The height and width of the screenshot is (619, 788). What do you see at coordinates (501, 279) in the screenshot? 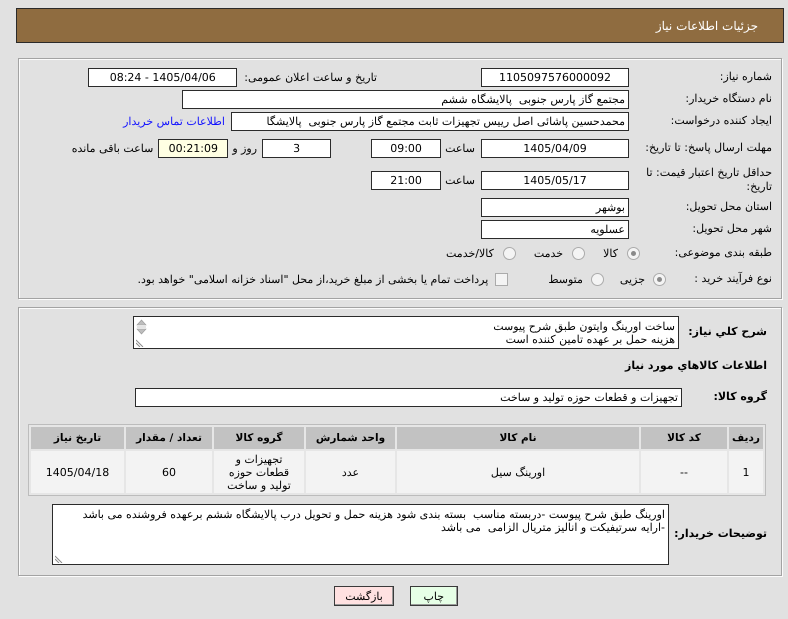
I see `checkbox` at bounding box center [501, 279].